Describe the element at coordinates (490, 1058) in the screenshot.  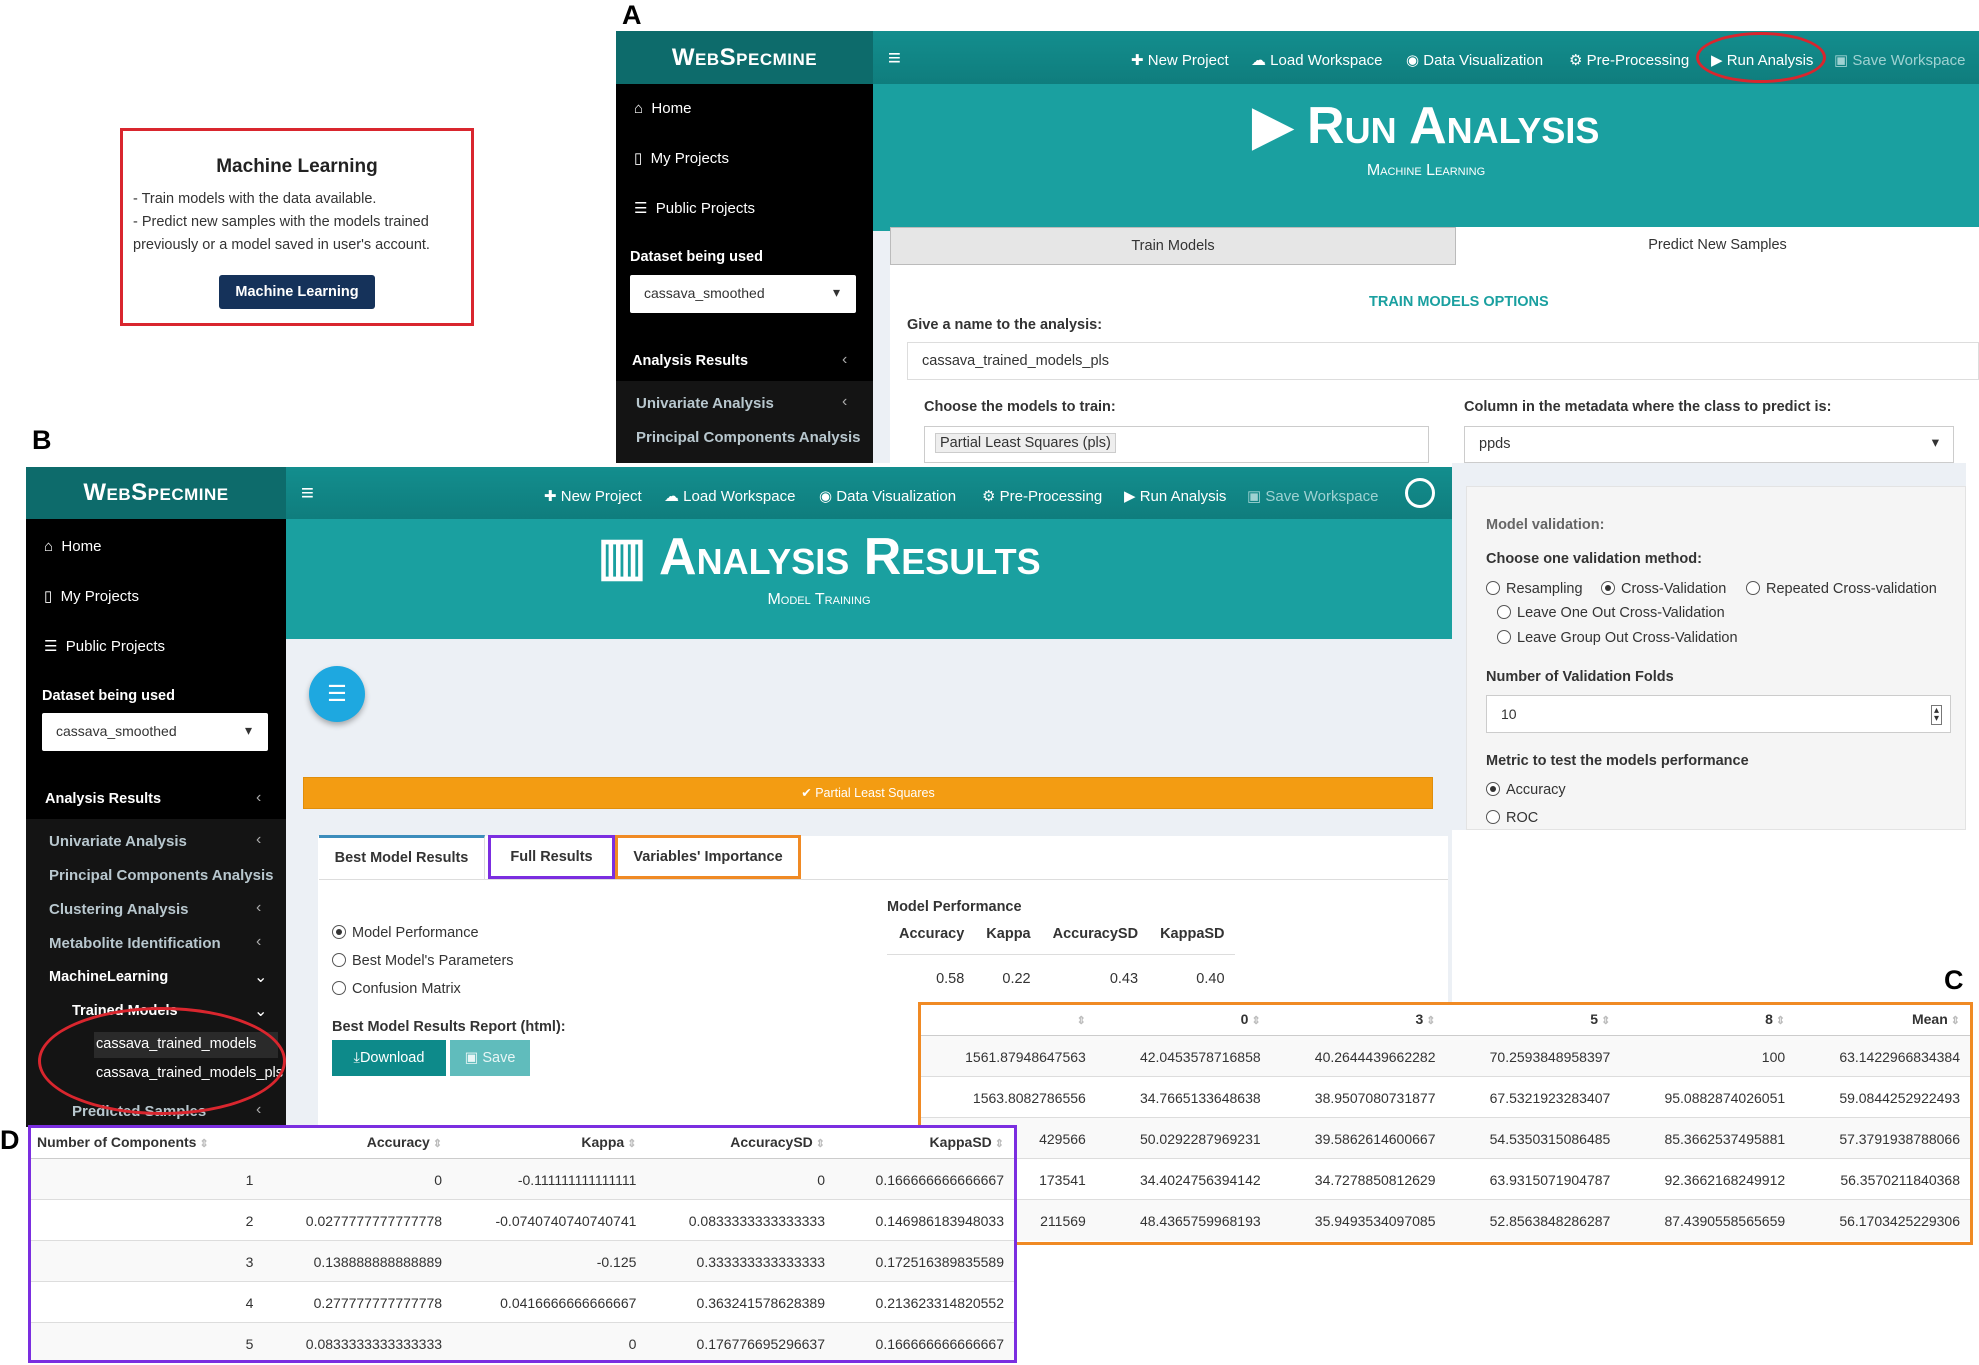
I see `save-button: ▣ Save` at that location.